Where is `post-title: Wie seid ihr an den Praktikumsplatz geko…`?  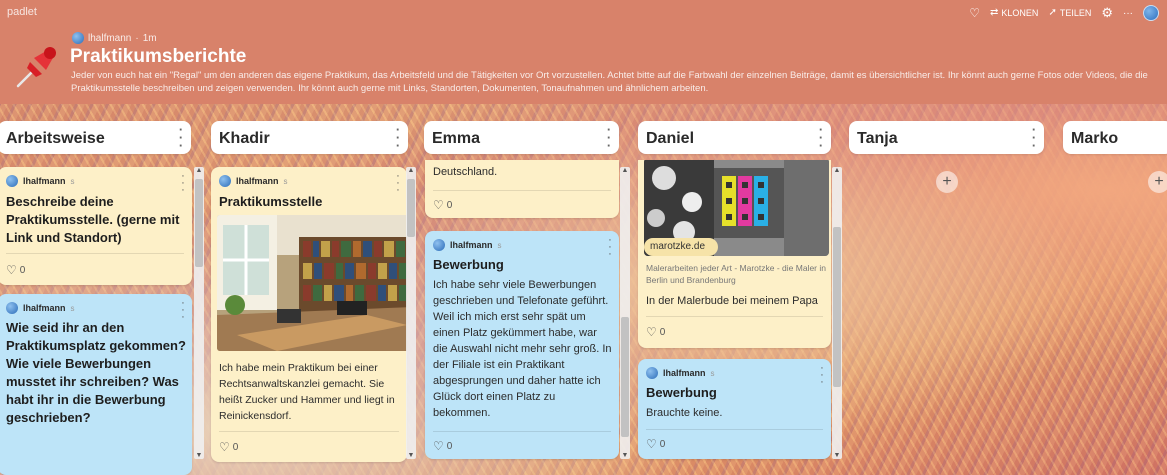
post-title: Wie seid ihr an den Praktikumsplatz geko… is located at coordinates (96, 372).